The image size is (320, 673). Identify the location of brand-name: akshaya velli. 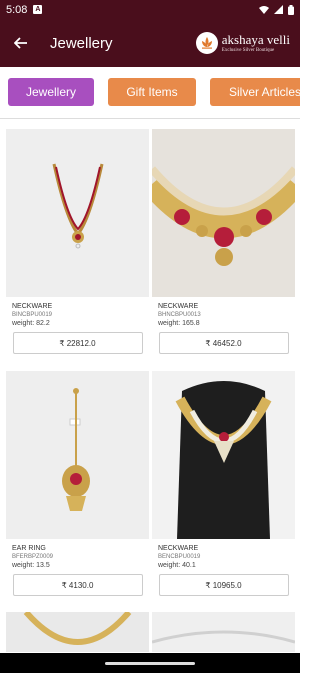
(255, 39).